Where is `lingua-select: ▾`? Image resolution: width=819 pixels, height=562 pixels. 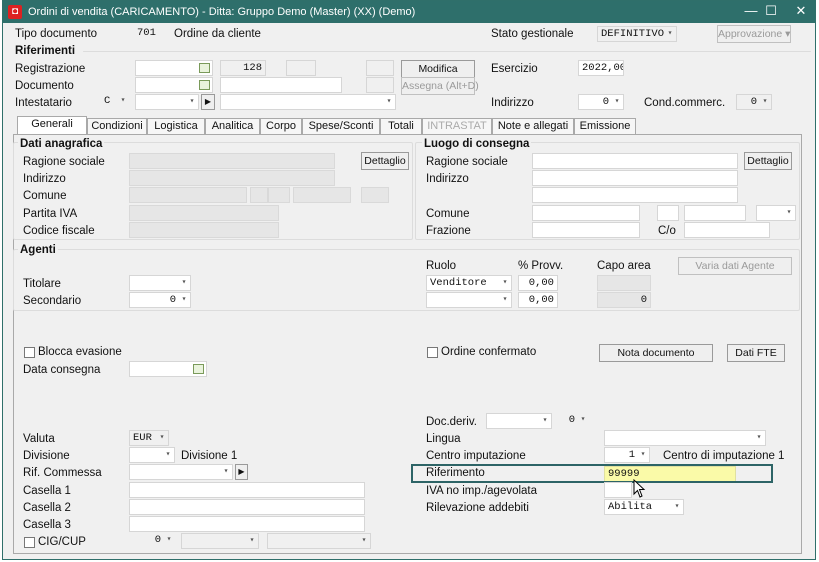 lingua-select: ▾ is located at coordinates (685, 438).